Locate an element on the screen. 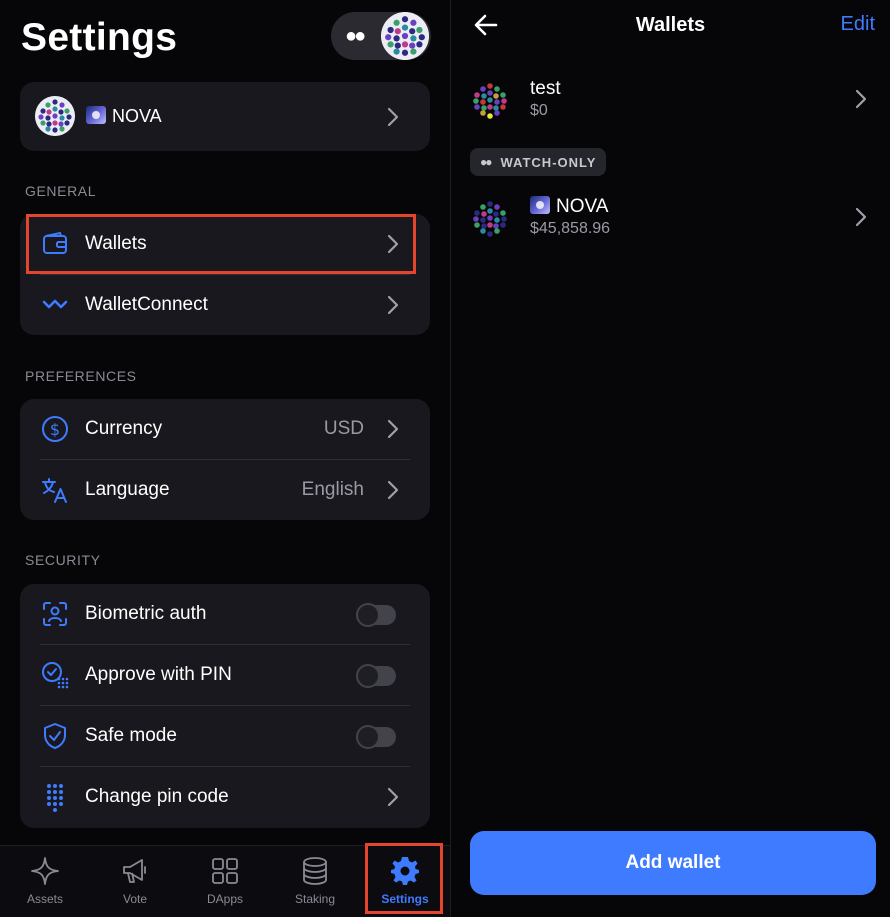 This screenshot has height=917, width=890. megaphone-icon is located at coordinates (135, 871).